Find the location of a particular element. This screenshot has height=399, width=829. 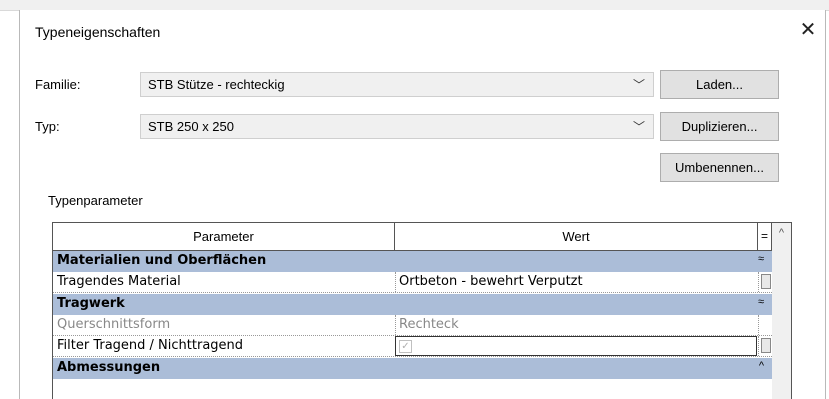

section-title: Tragwerk is located at coordinates (91, 303).